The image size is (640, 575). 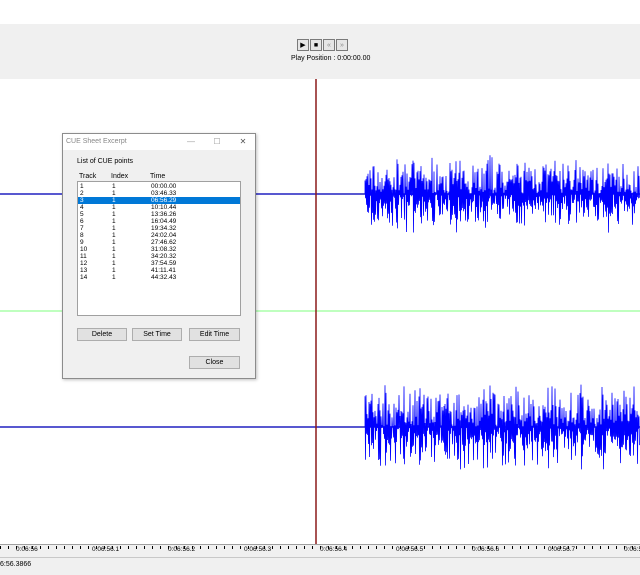 What do you see at coordinates (486, 549) in the screenshot?
I see `ruler-label: 0:06:56.6` at bounding box center [486, 549].